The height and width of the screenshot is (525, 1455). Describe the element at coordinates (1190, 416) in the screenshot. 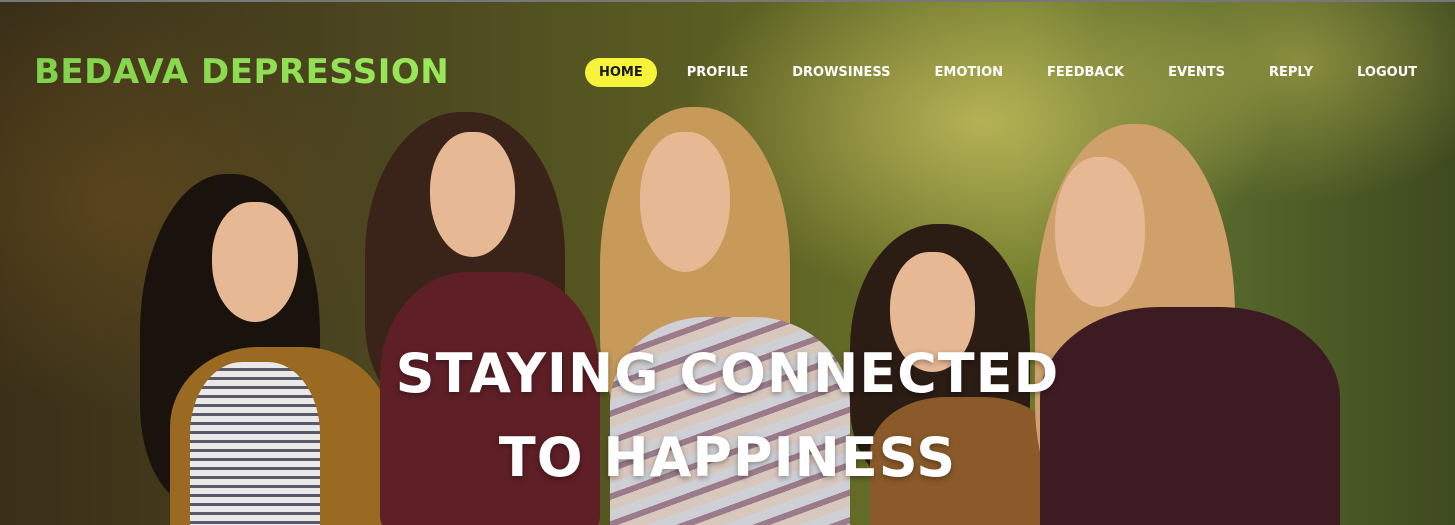

I see `hero-photo-person-5-body` at that location.